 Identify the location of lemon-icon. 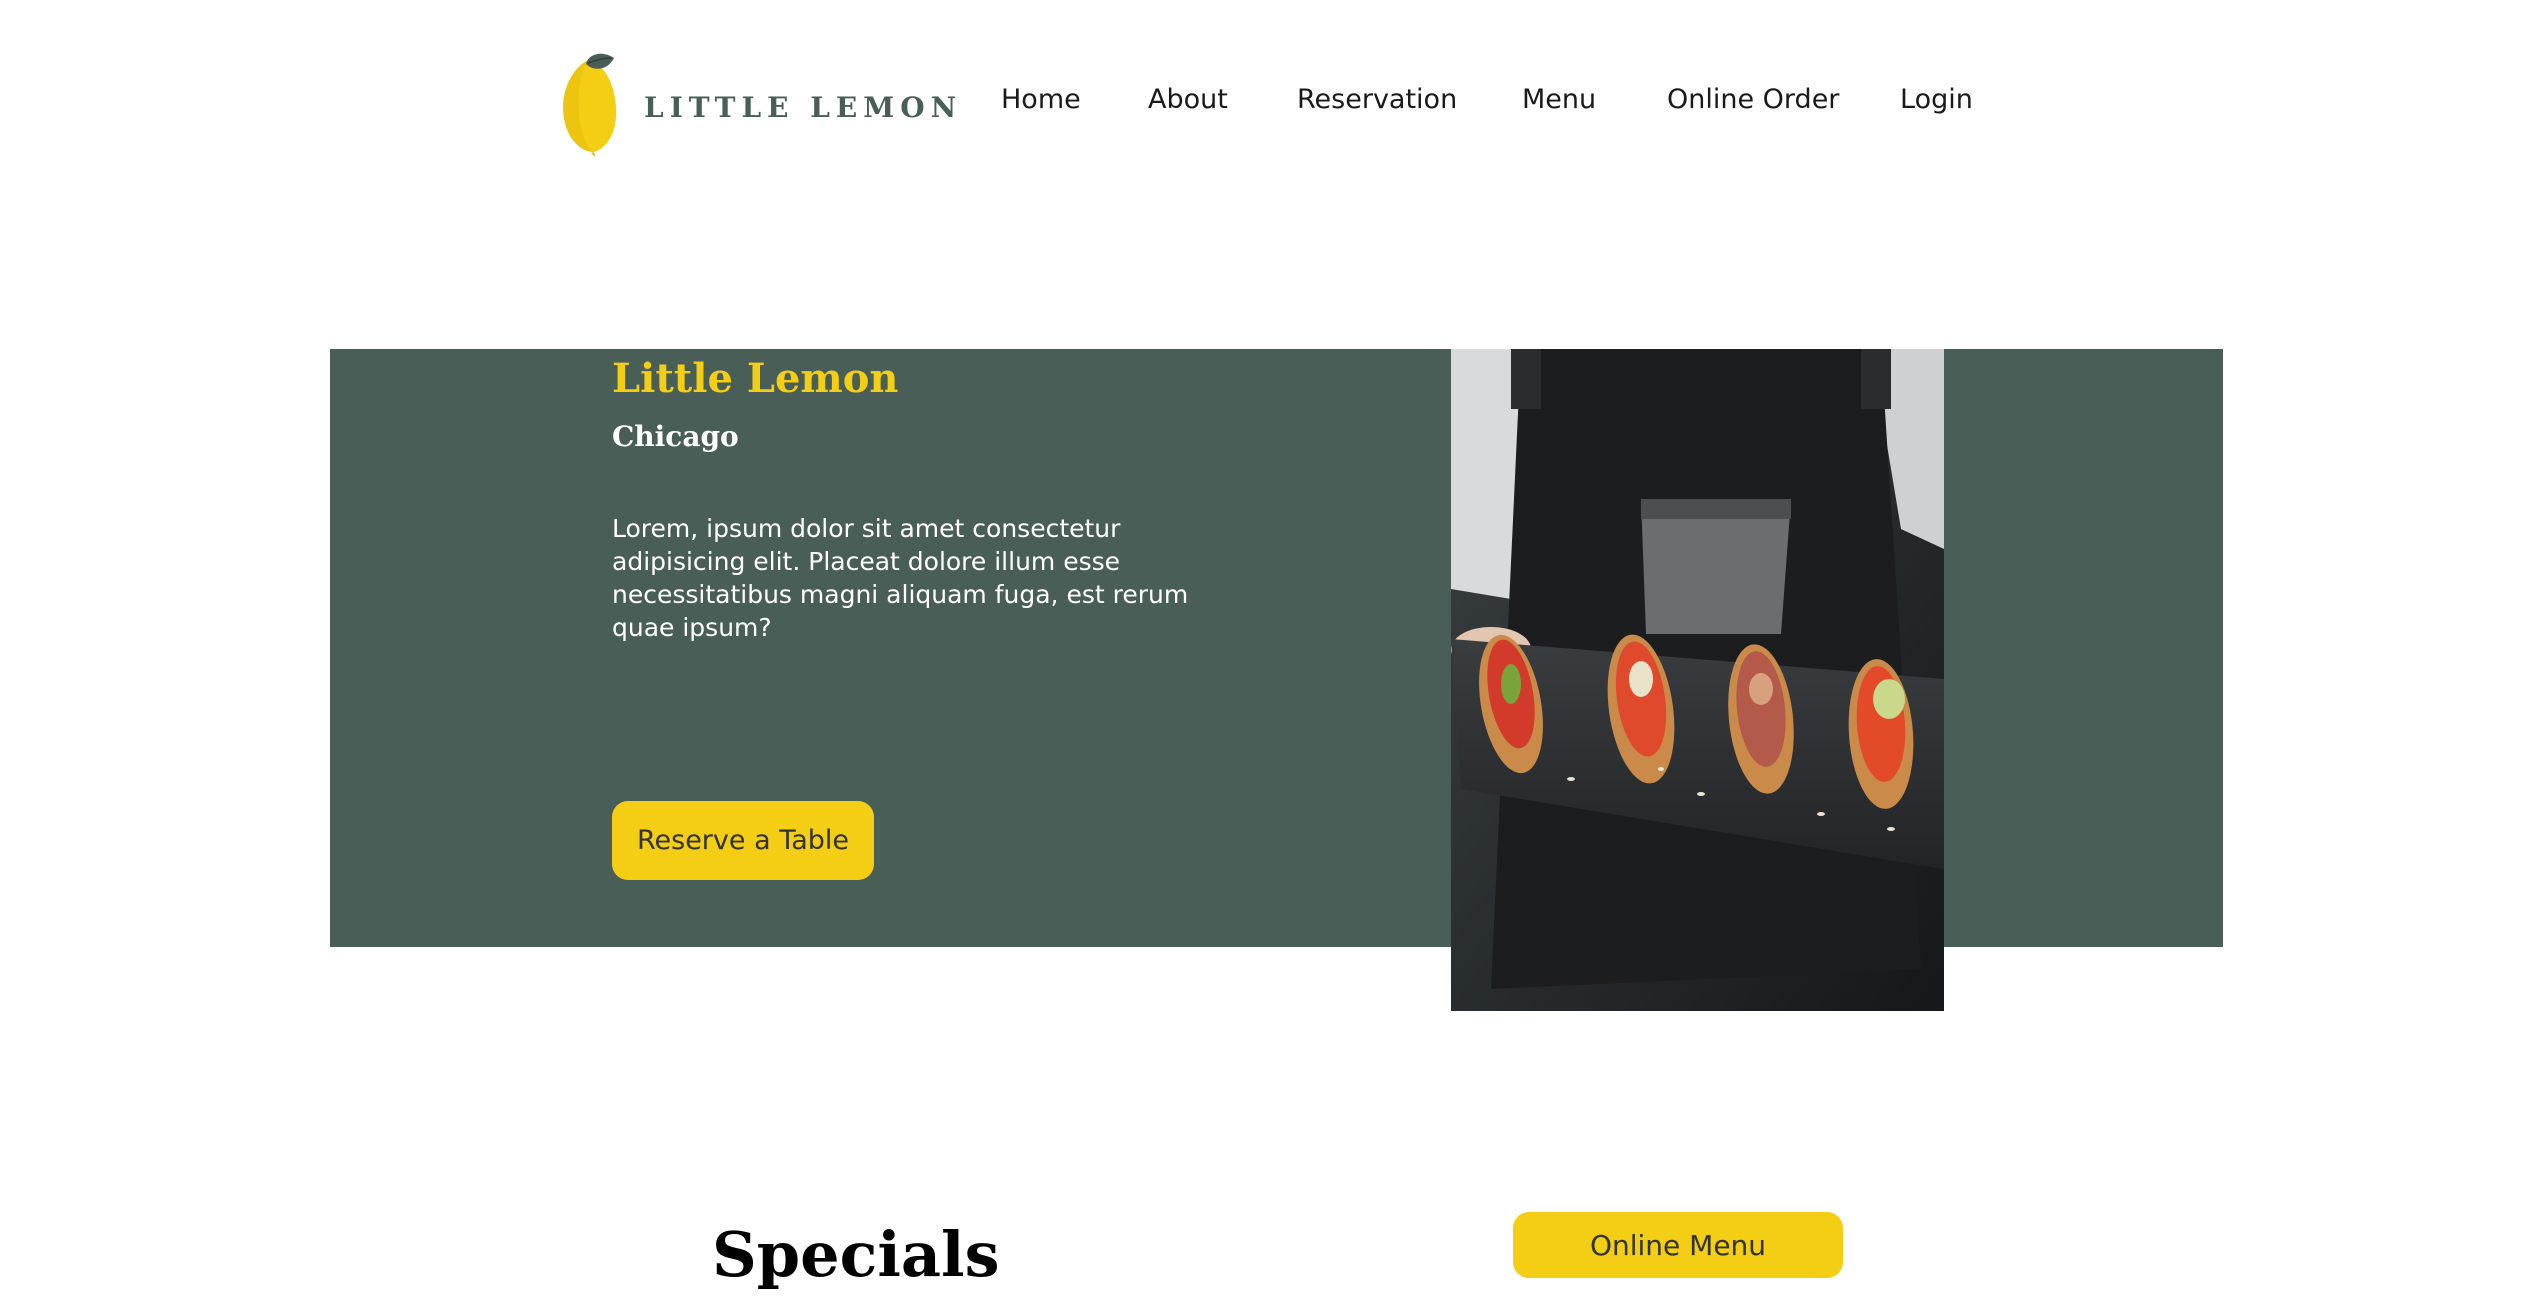
(591, 104).